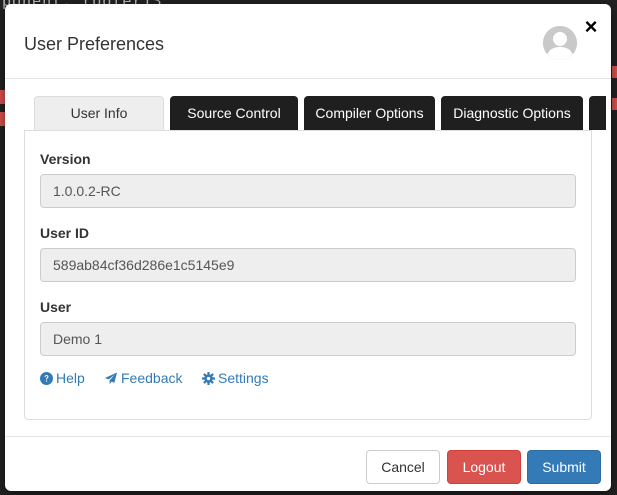  Describe the element at coordinates (308, 463) in the screenshot. I see `modal-footer: Cancel Logout Submit` at that location.